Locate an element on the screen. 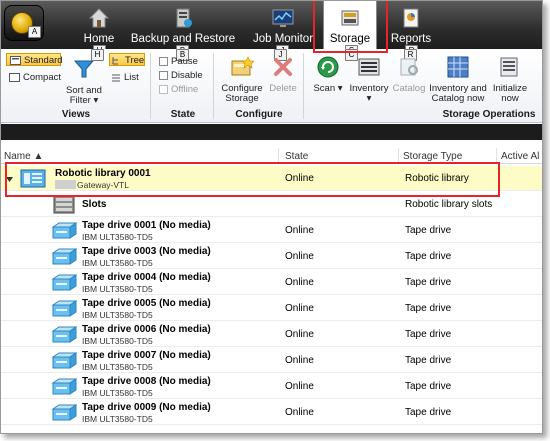 Image resolution: width=550 pixels, height=441 pixels. initialize-icon is located at coordinates (509, 67).